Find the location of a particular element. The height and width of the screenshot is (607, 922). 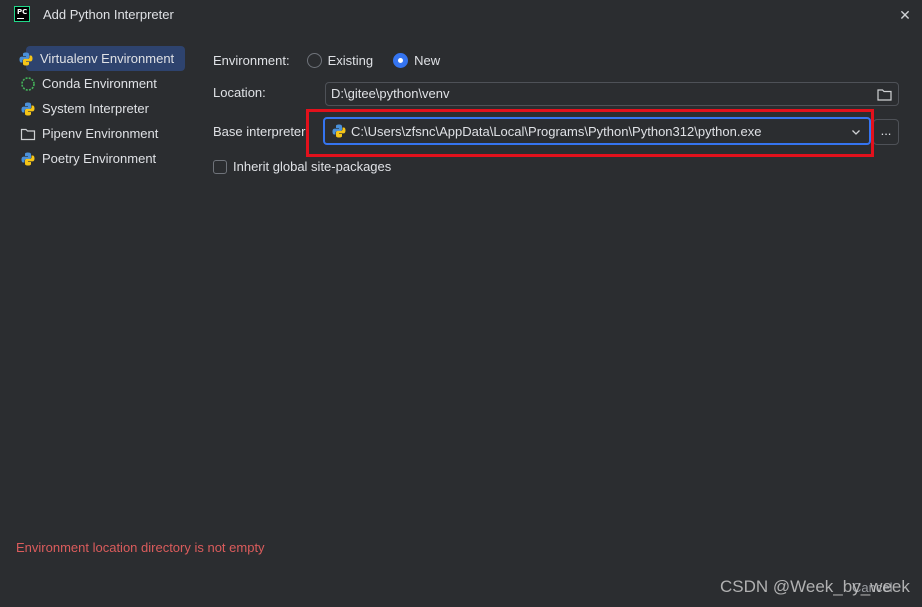

close-icon: ✕ is located at coordinates (905, 15).